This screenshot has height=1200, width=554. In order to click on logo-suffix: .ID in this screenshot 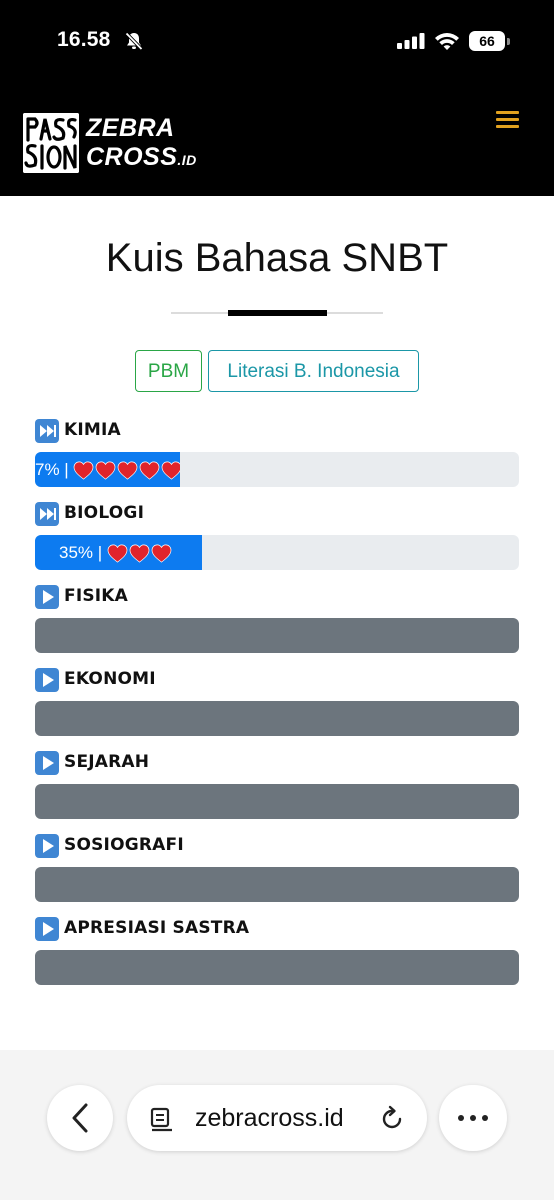, I will do `click(187, 160)`.